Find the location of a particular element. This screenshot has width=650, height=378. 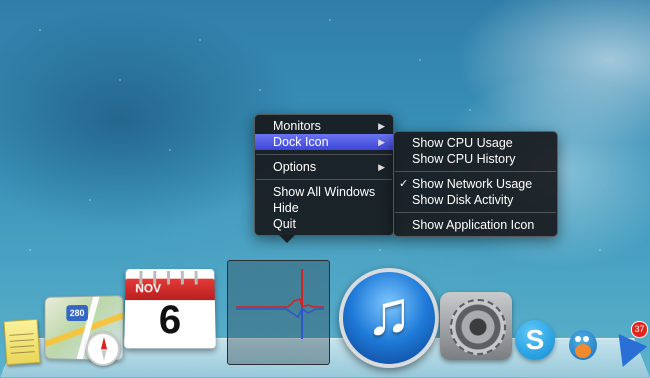

submenu-item-show-cpu-history: Show CPU History is located at coordinates (475, 159).